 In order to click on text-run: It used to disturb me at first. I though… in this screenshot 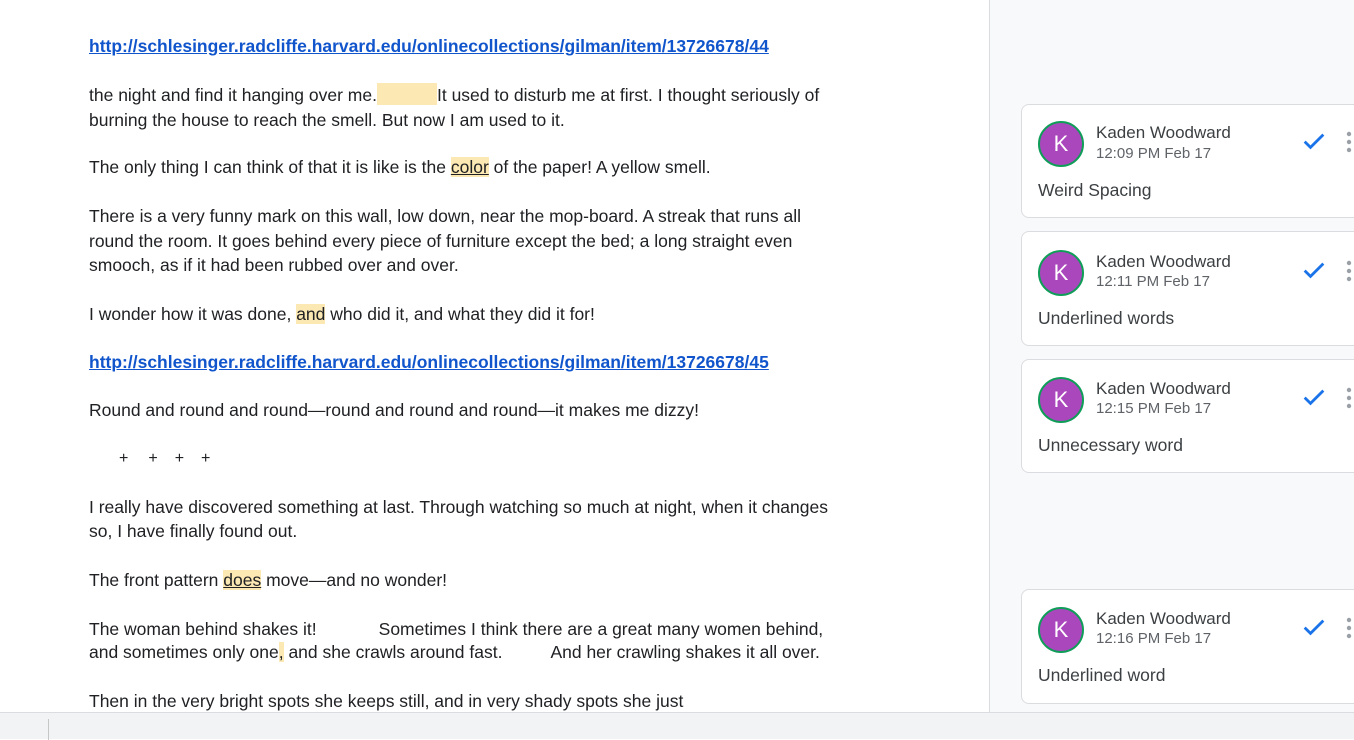, I will do `click(628, 95)`.